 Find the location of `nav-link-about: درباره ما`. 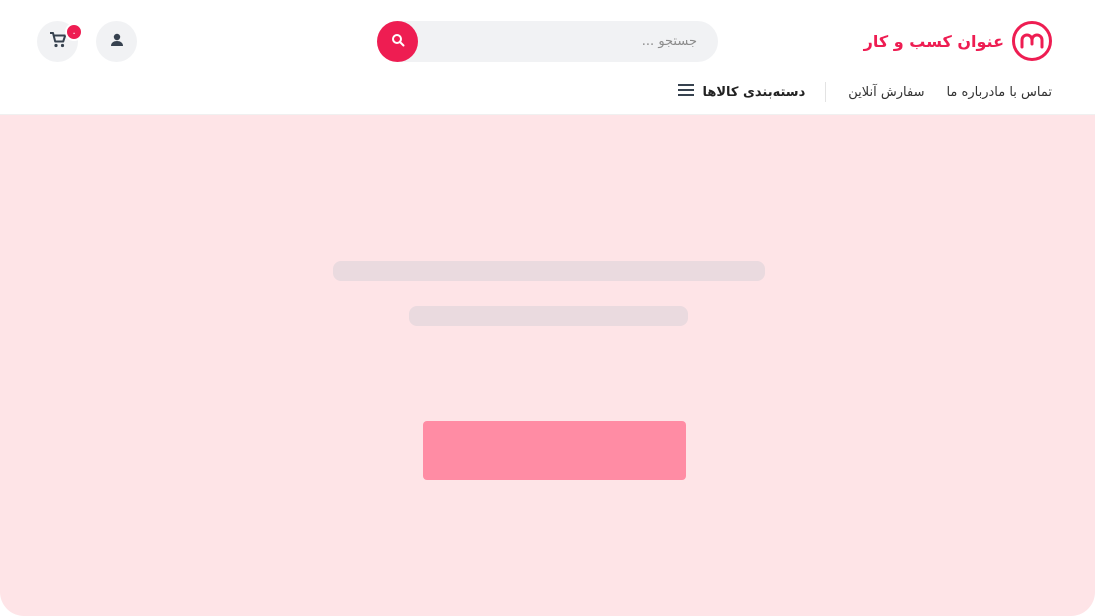

nav-link-about: درباره ما is located at coordinates (970, 92).